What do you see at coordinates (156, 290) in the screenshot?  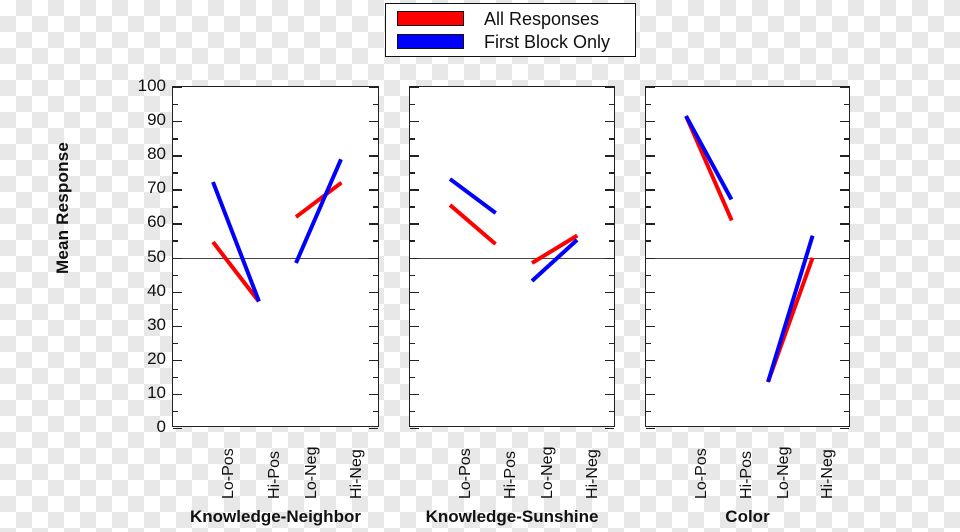 I see `y-tick-label: 40` at bounding box center [156, 290].